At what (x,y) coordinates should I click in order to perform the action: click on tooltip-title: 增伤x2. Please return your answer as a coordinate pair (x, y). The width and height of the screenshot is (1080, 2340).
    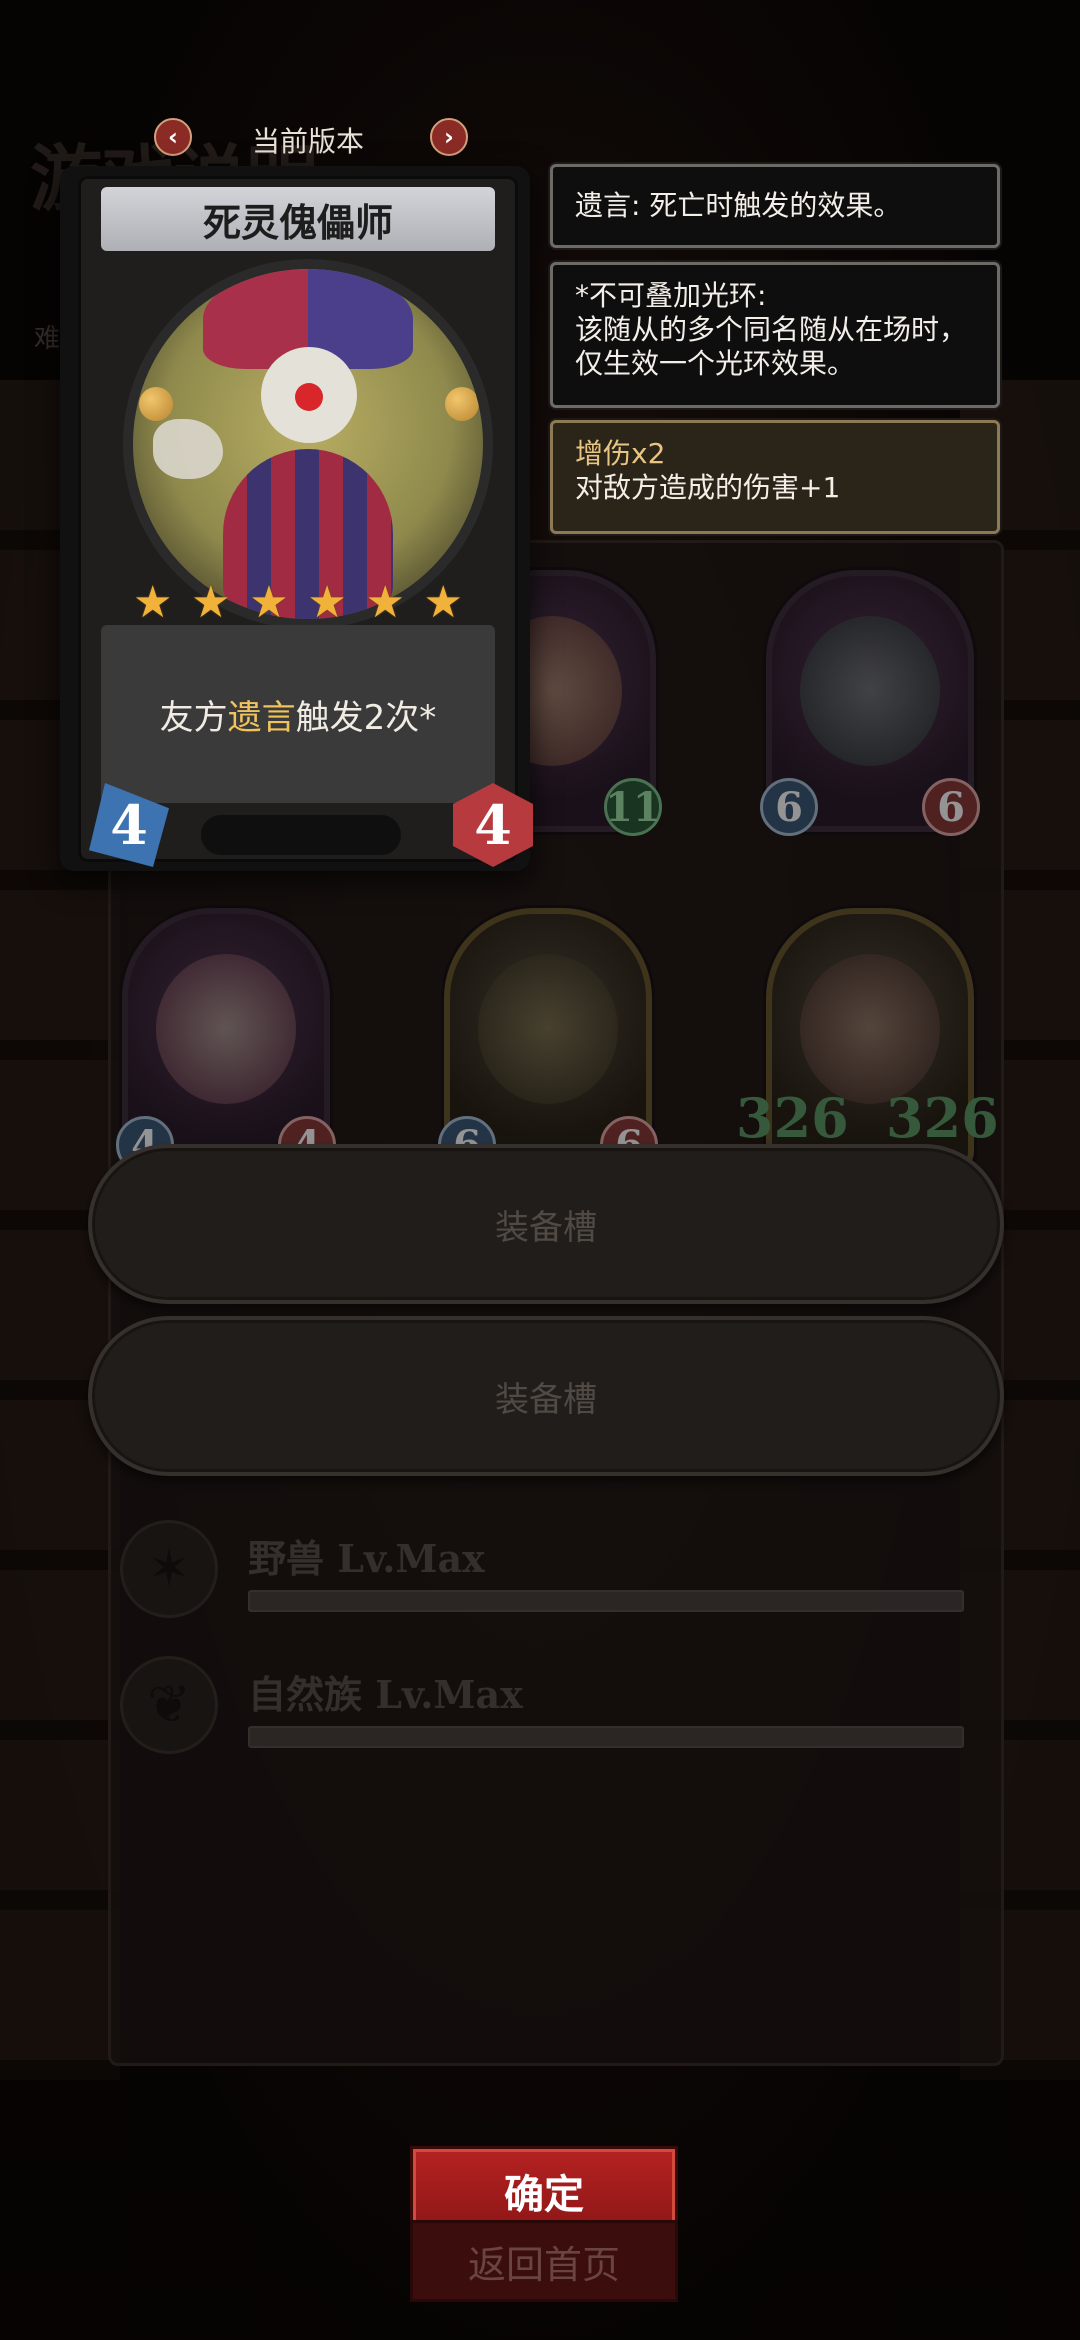
    Looking at the image, I should click on (620, 453).